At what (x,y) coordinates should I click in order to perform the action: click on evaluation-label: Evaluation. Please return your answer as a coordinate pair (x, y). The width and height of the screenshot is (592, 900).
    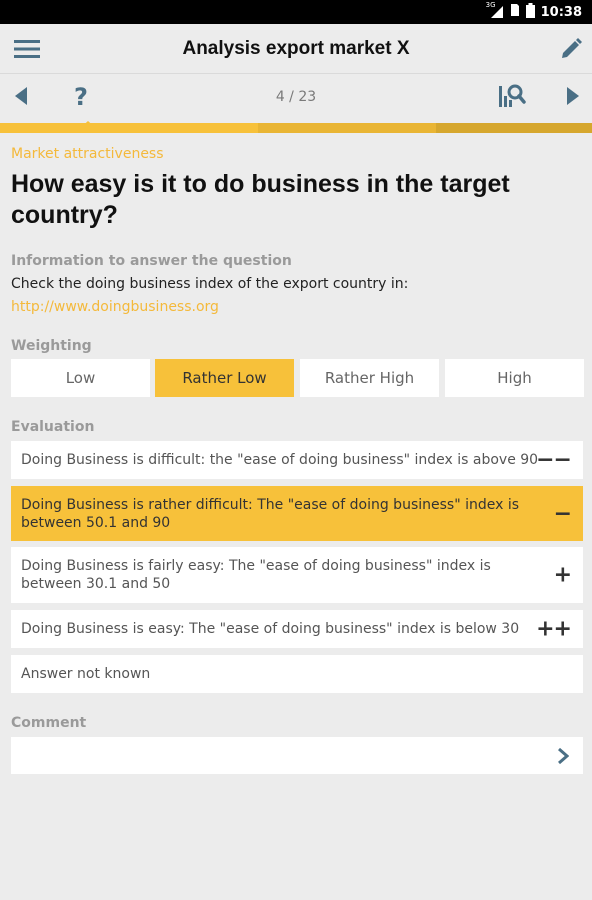
    Looking at the image, I should click on (53, 427).